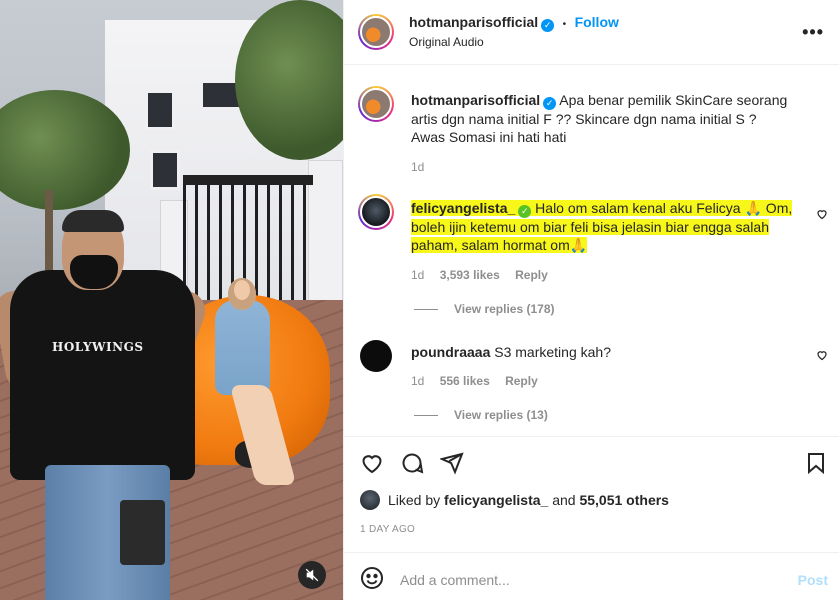  What do you see at coordinates (372, 463) in the screenshot?
I see `like-heart-icon` at bounding box center [372, 463].